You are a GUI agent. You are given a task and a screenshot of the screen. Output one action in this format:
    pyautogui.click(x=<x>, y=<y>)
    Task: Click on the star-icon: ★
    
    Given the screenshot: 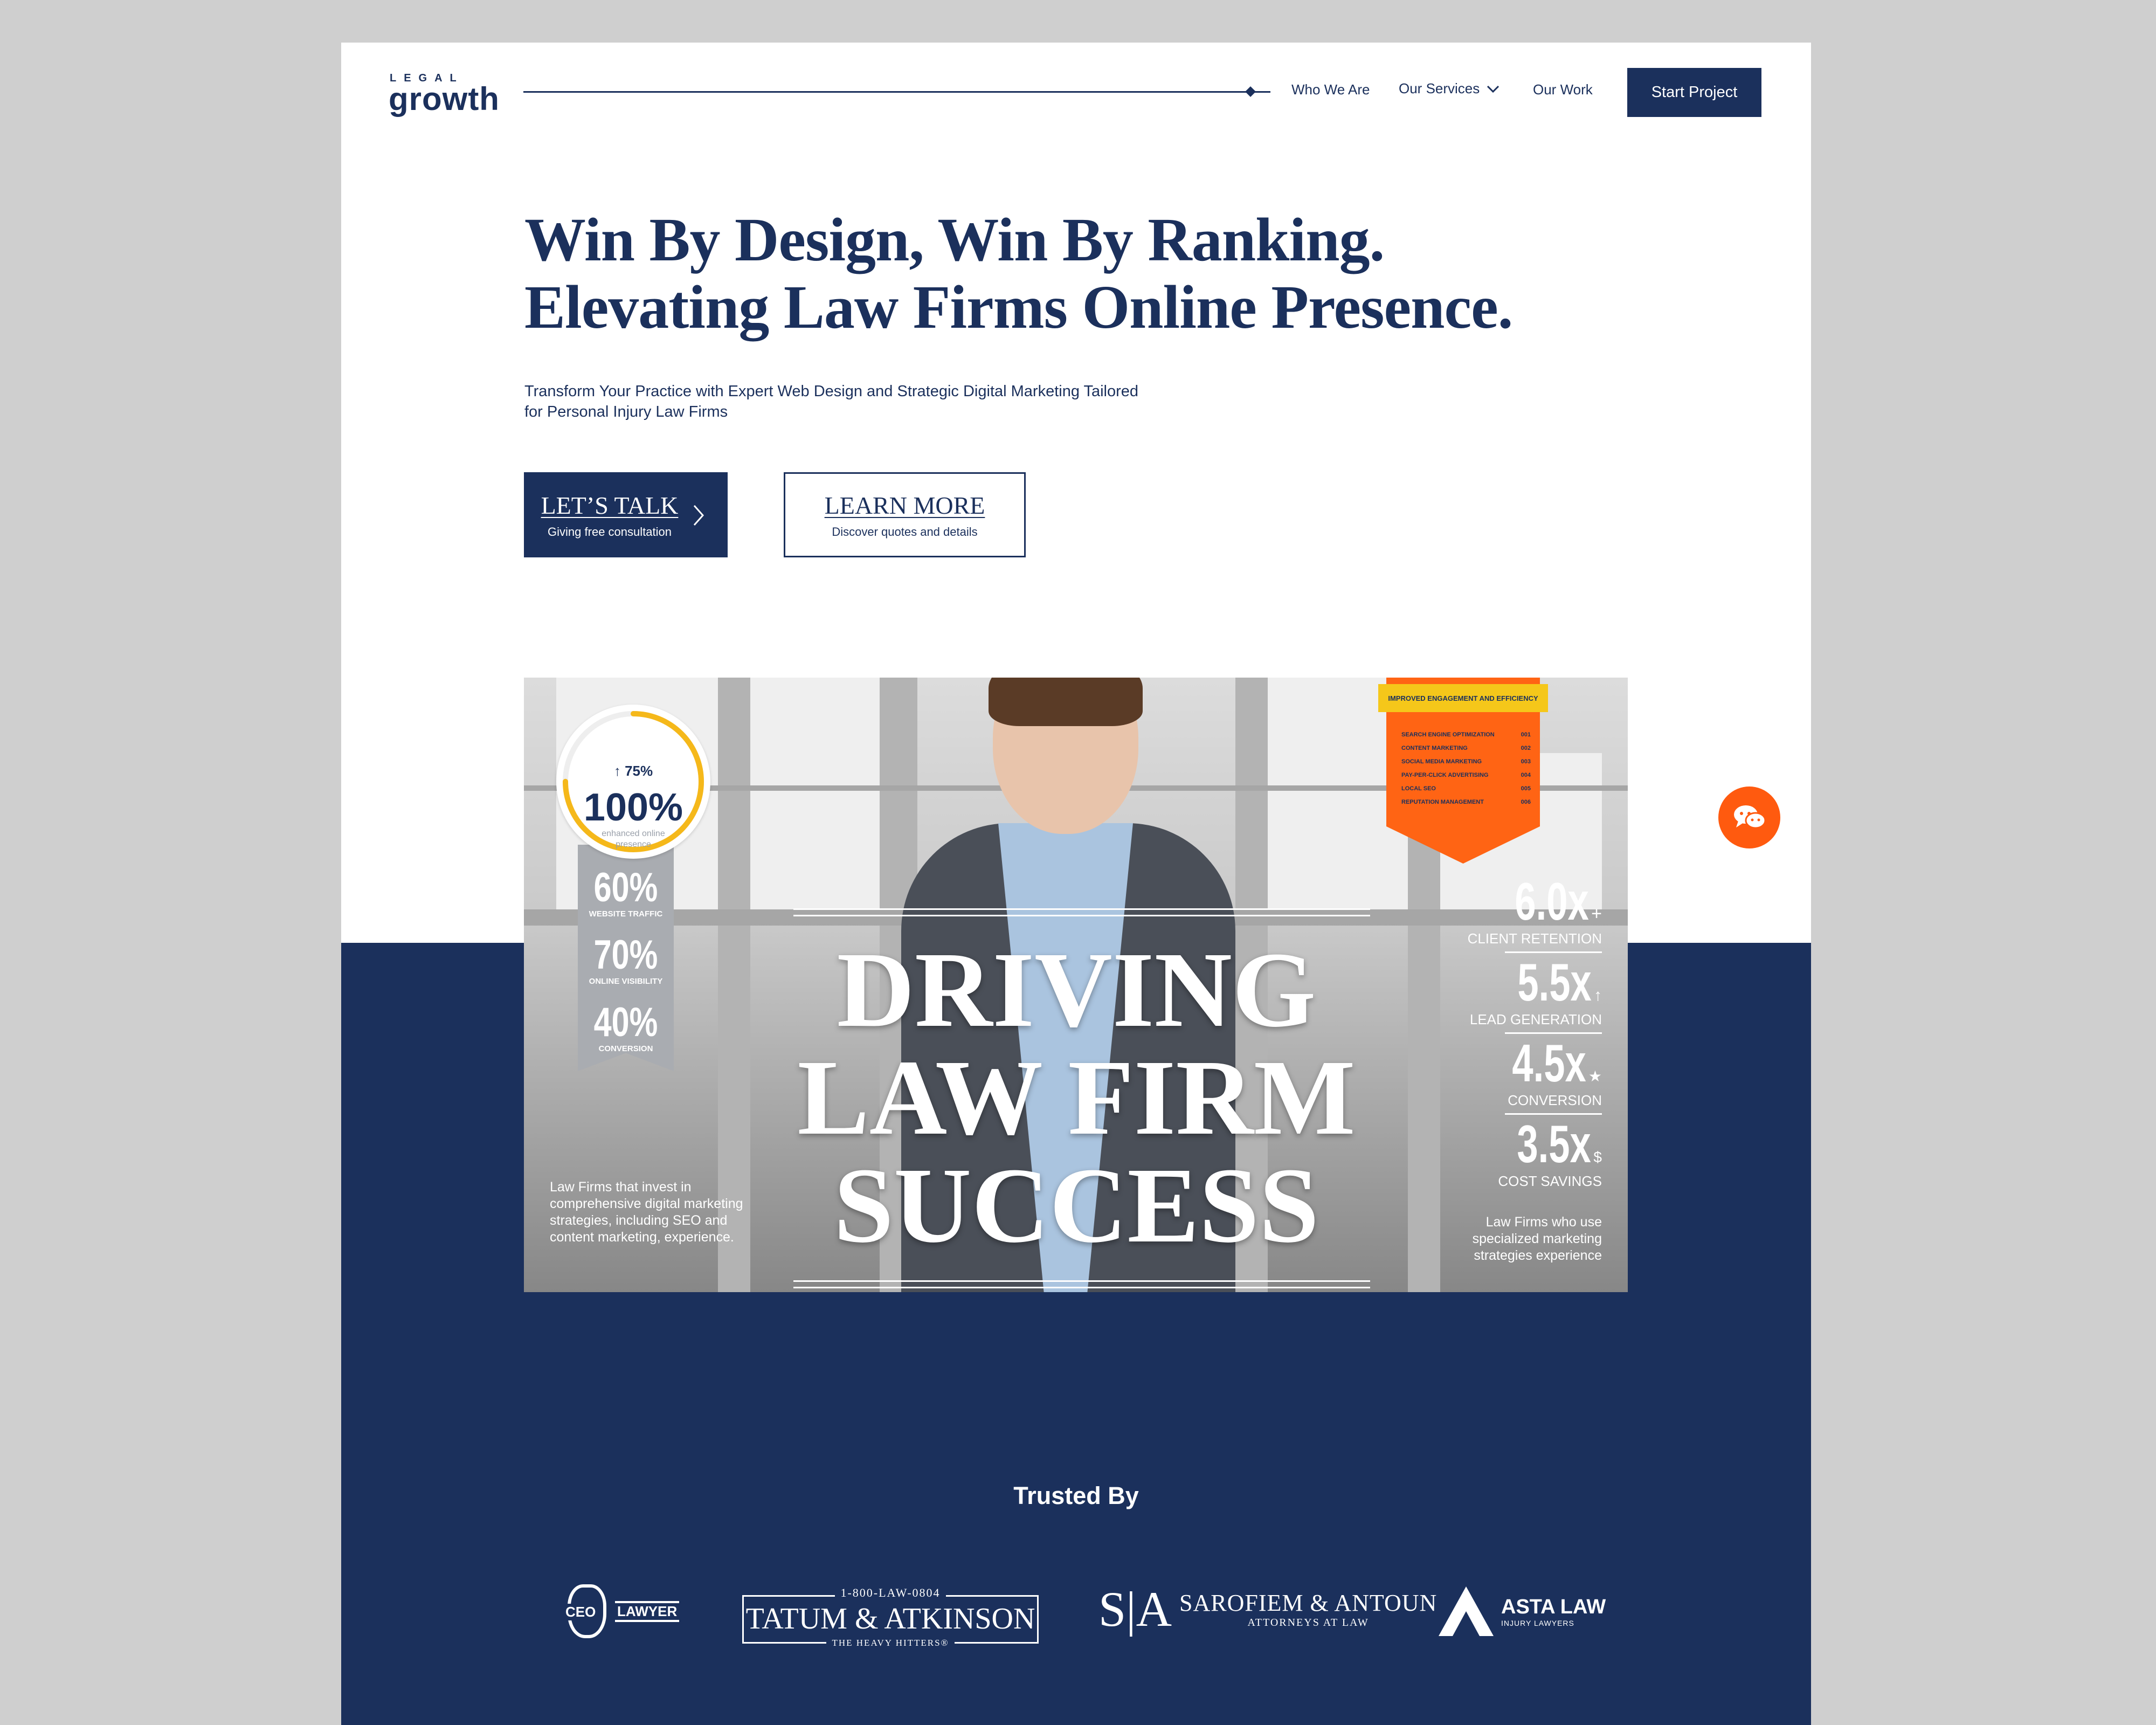 What is the action you would take?
    pyautogui.click(x=1595, y=1076)
    